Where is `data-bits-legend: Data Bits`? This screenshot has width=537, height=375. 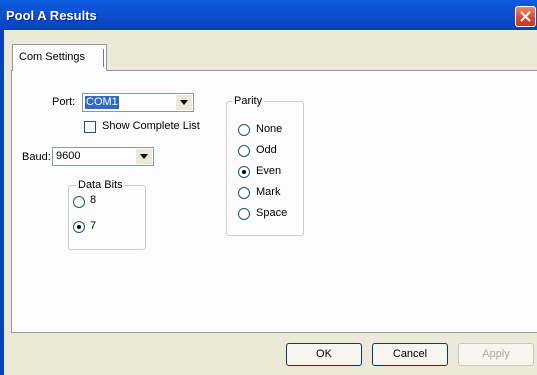
data-bits-legend: Data Bits is located at coordinates (100, 185).